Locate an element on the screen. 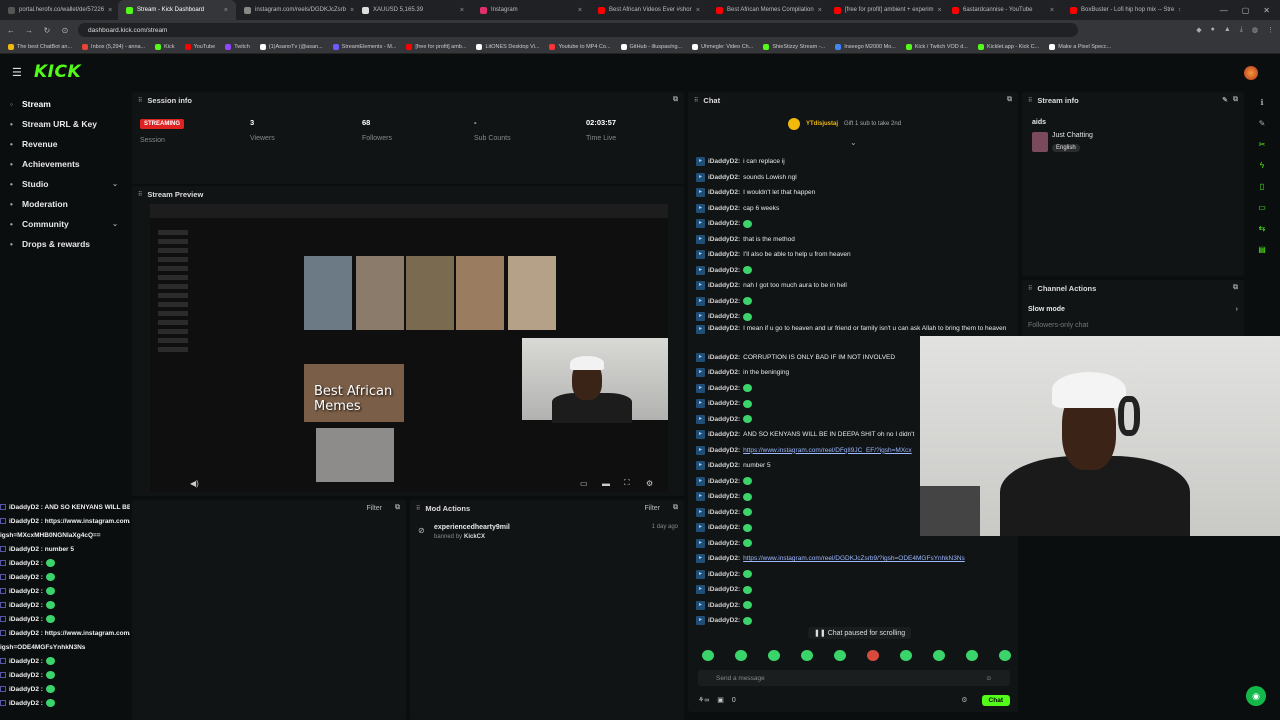  kick-logo: KICK is located at coordinates (57, 72).